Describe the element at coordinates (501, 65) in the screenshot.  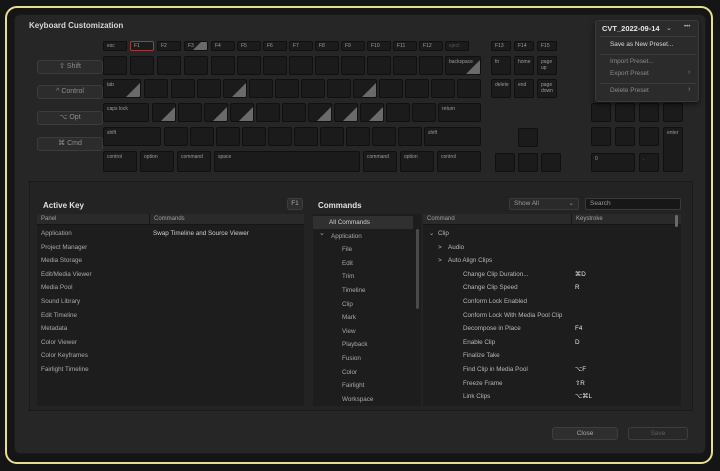
I see `key-fn: fn` at that location.